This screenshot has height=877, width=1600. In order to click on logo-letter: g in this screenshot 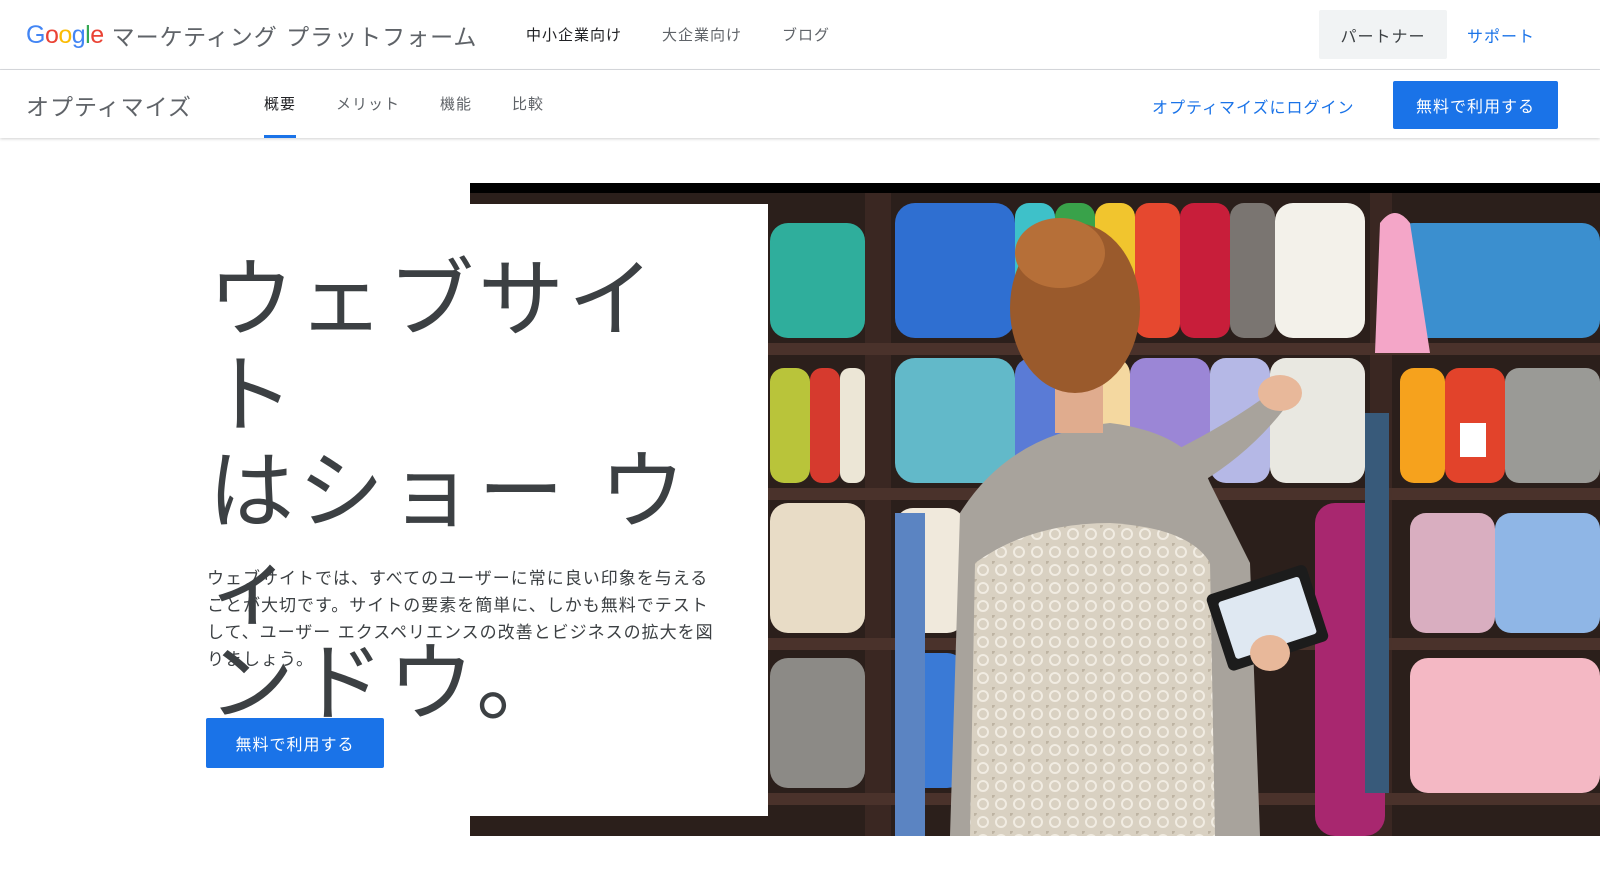, I will do `click(78, 34)`.